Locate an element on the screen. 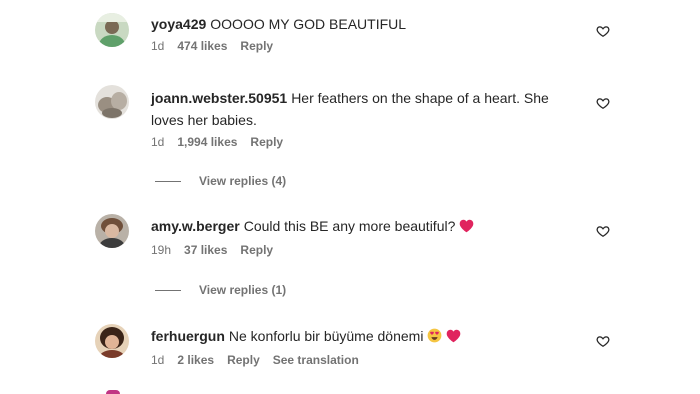 The width and height of the screenshot is (700, 394). view-replies-label: View replies (1) is located at coordinates (242, 290).